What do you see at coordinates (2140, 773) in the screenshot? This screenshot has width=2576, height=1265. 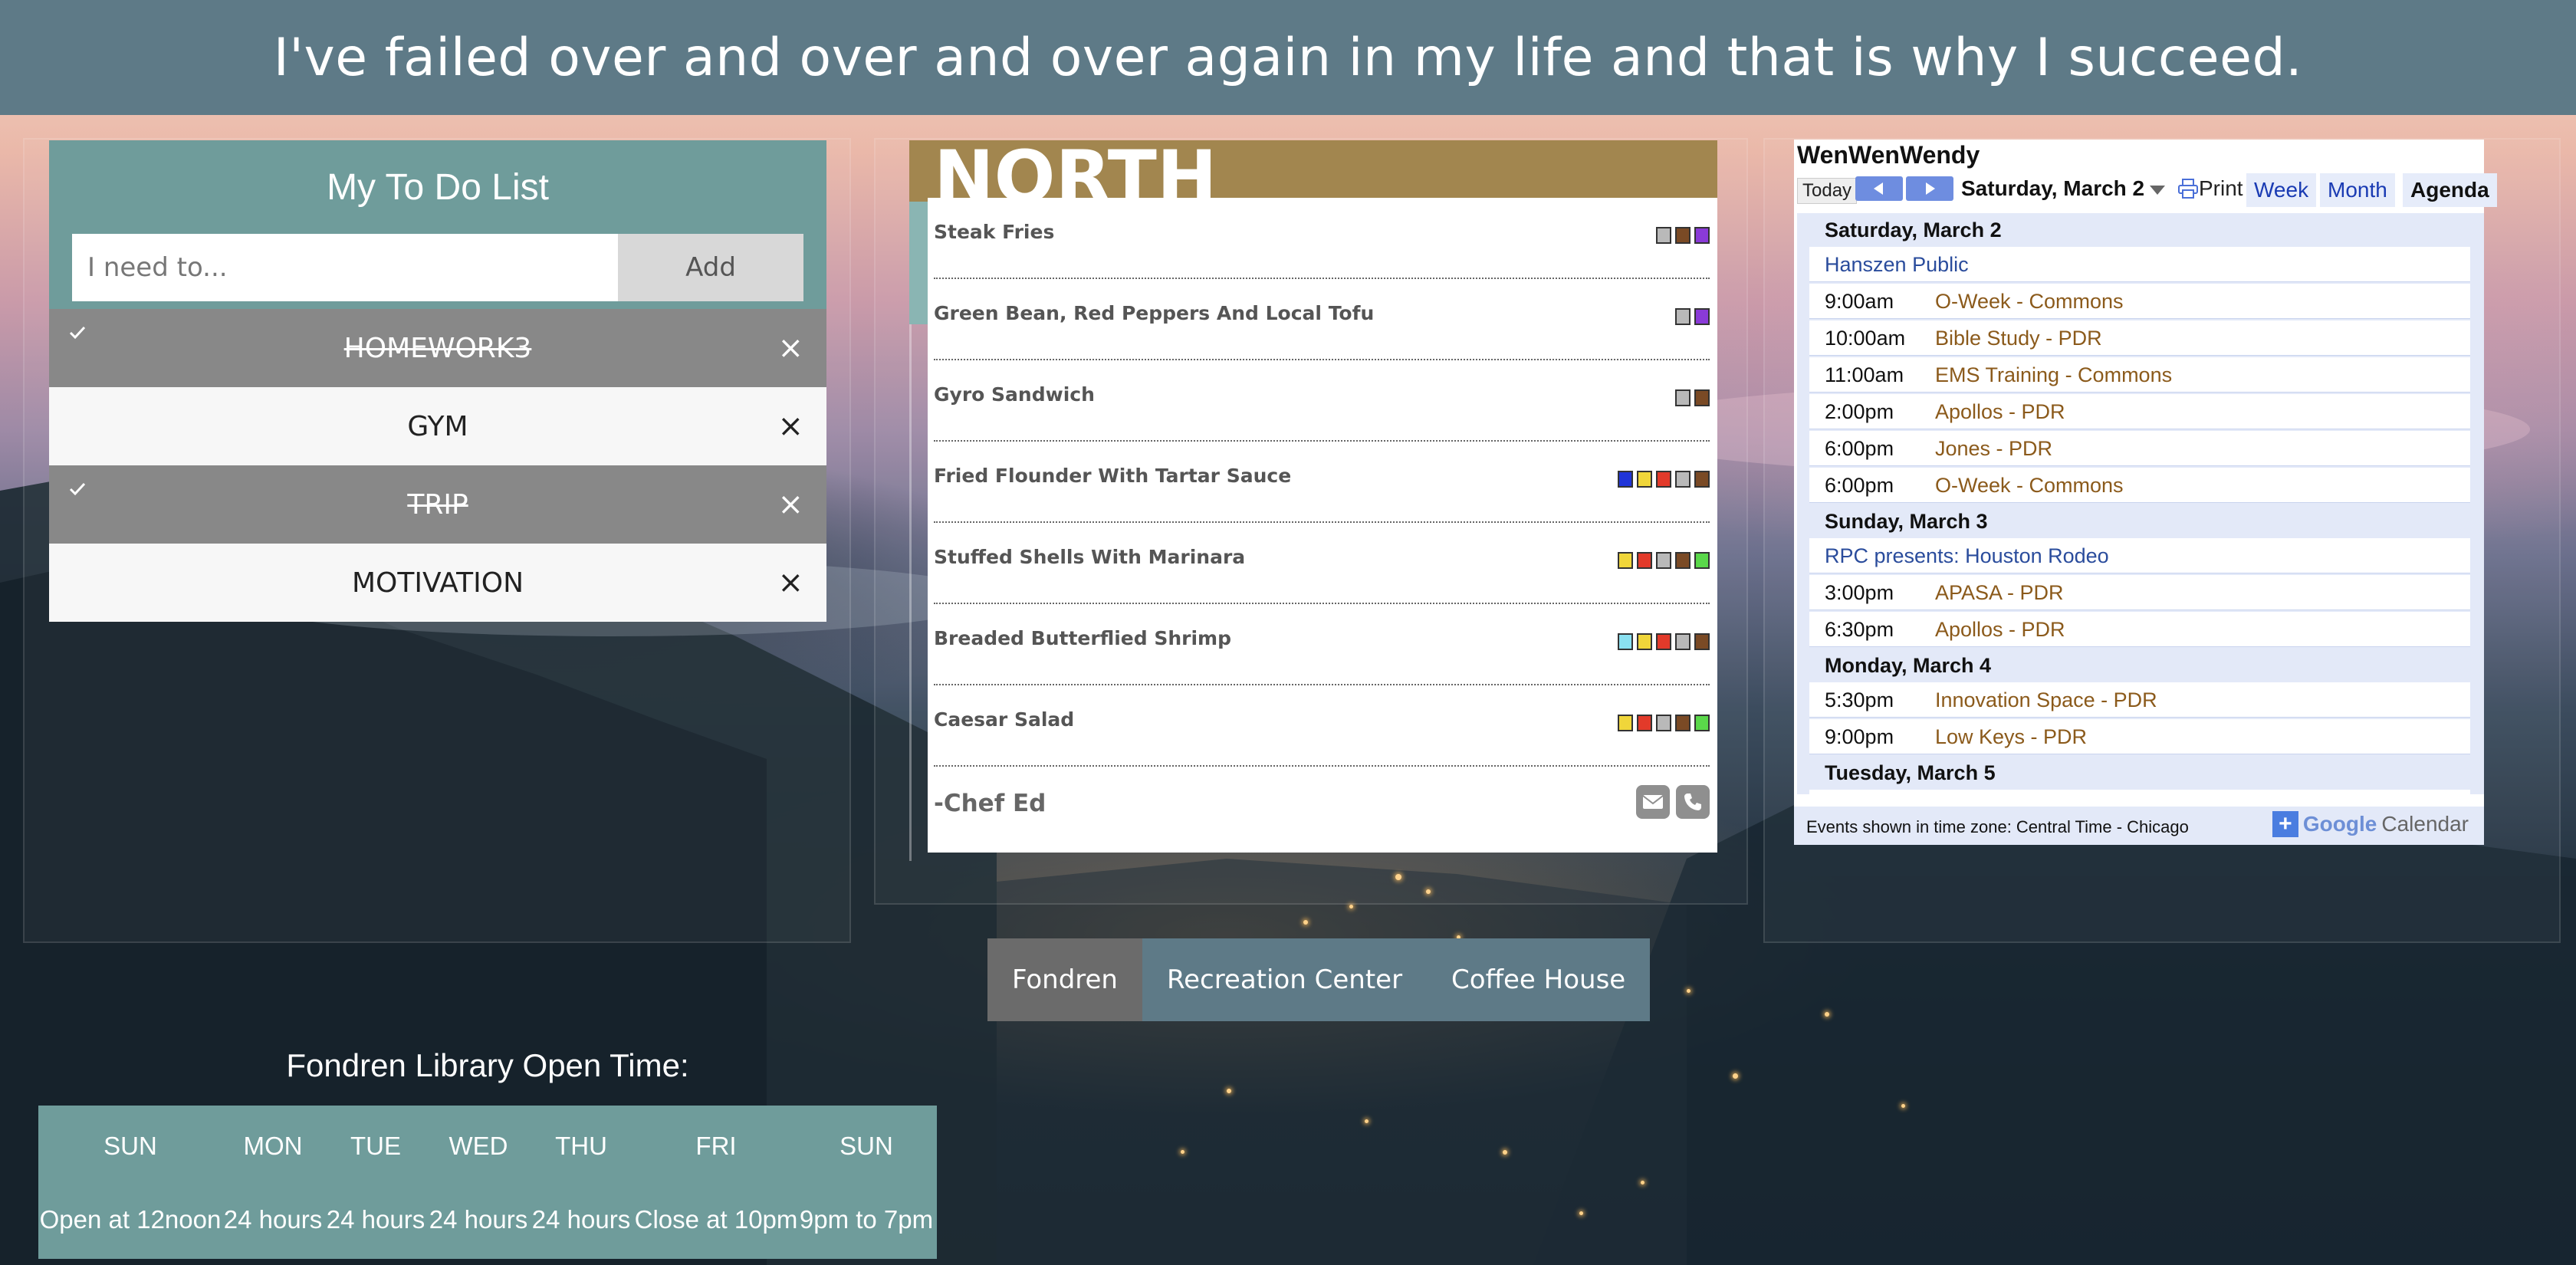 I see `agenda-day-header: Tuesday, March 5` at bounding box center [2140, 773].